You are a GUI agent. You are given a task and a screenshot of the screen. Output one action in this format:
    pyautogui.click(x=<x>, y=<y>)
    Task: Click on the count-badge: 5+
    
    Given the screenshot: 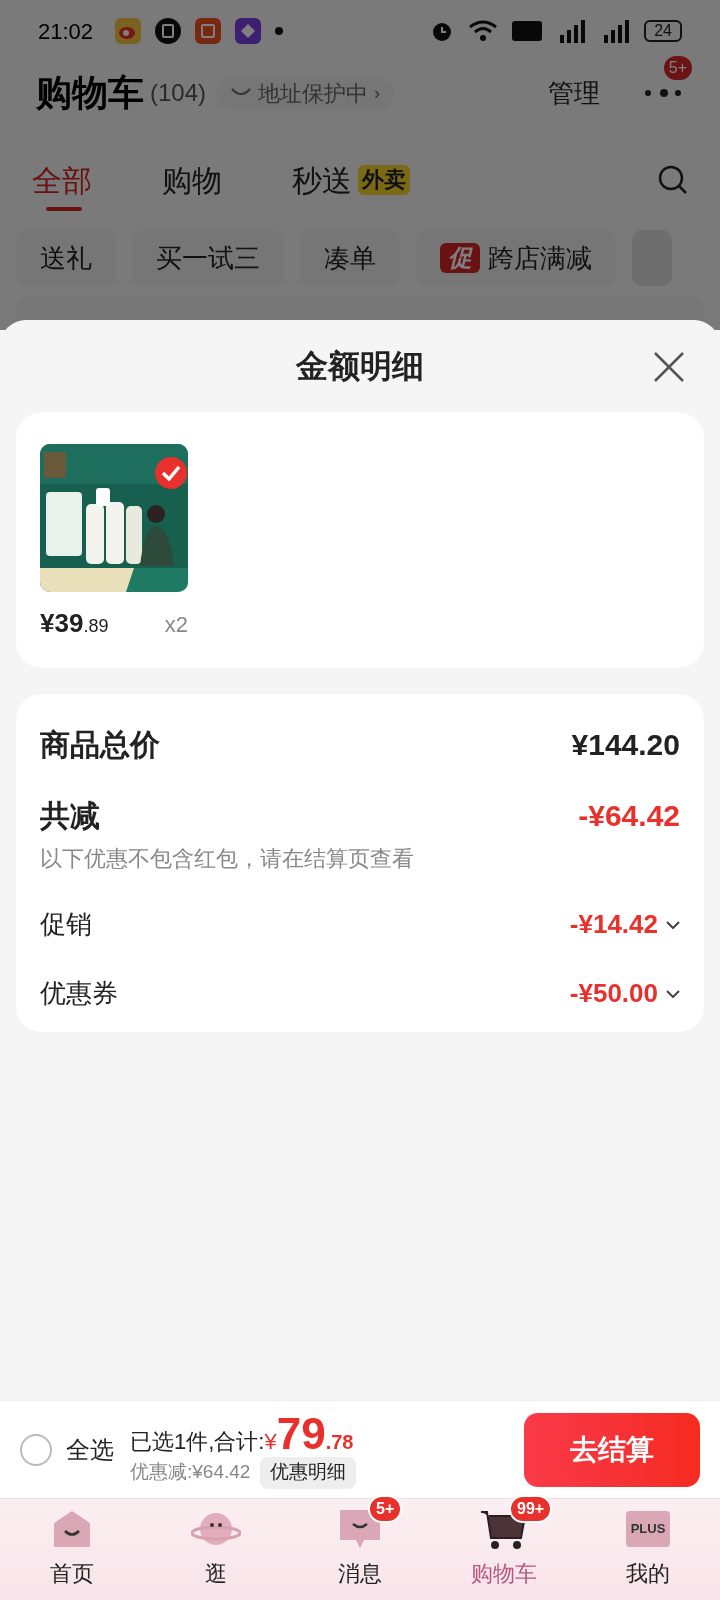 What is the action you would take?
    pyautogui.click(x=385, y=1509)
    